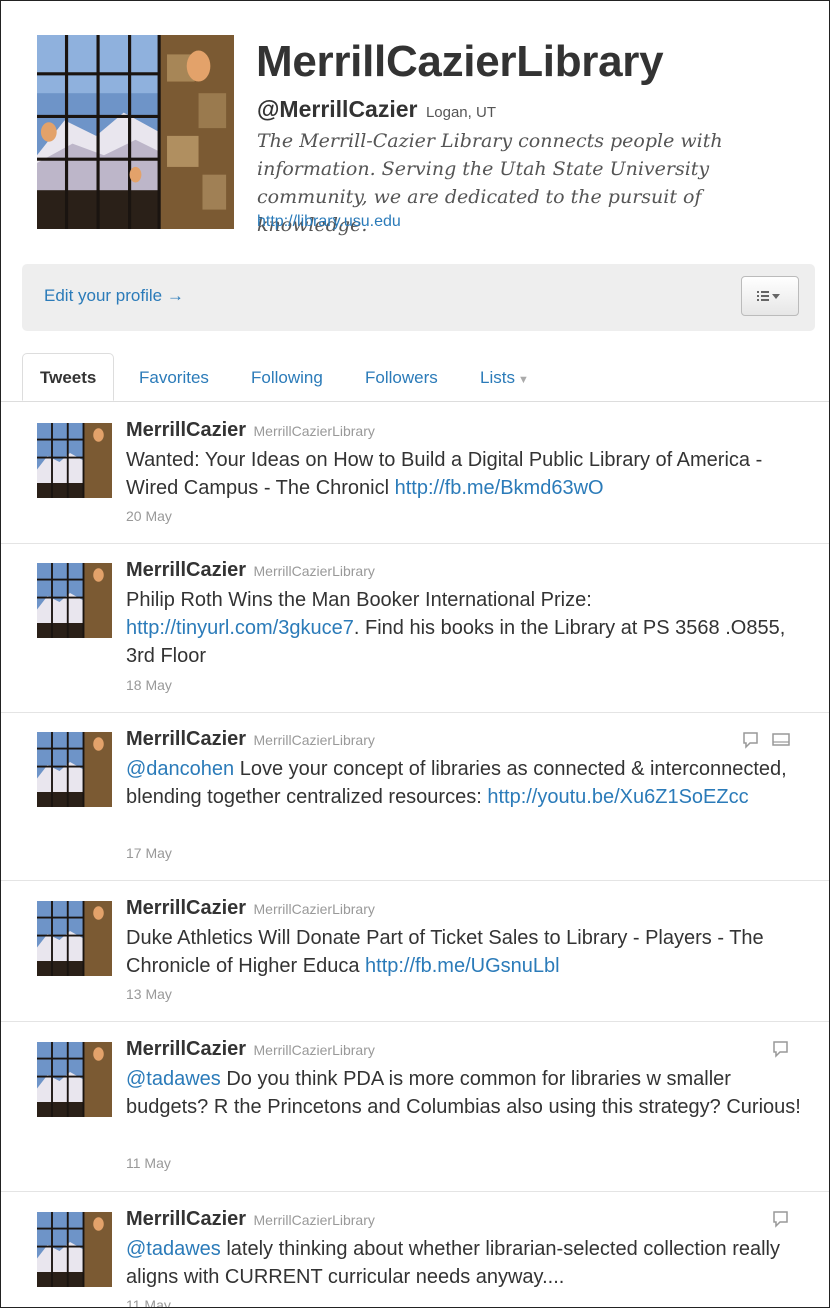 The width and height of the screenshot is (830, 1308). What do you see at coordinates (337, 109) in the screenshot?
I see `profile-handle: @MerrillCazier` at bounding box center [337, 109].